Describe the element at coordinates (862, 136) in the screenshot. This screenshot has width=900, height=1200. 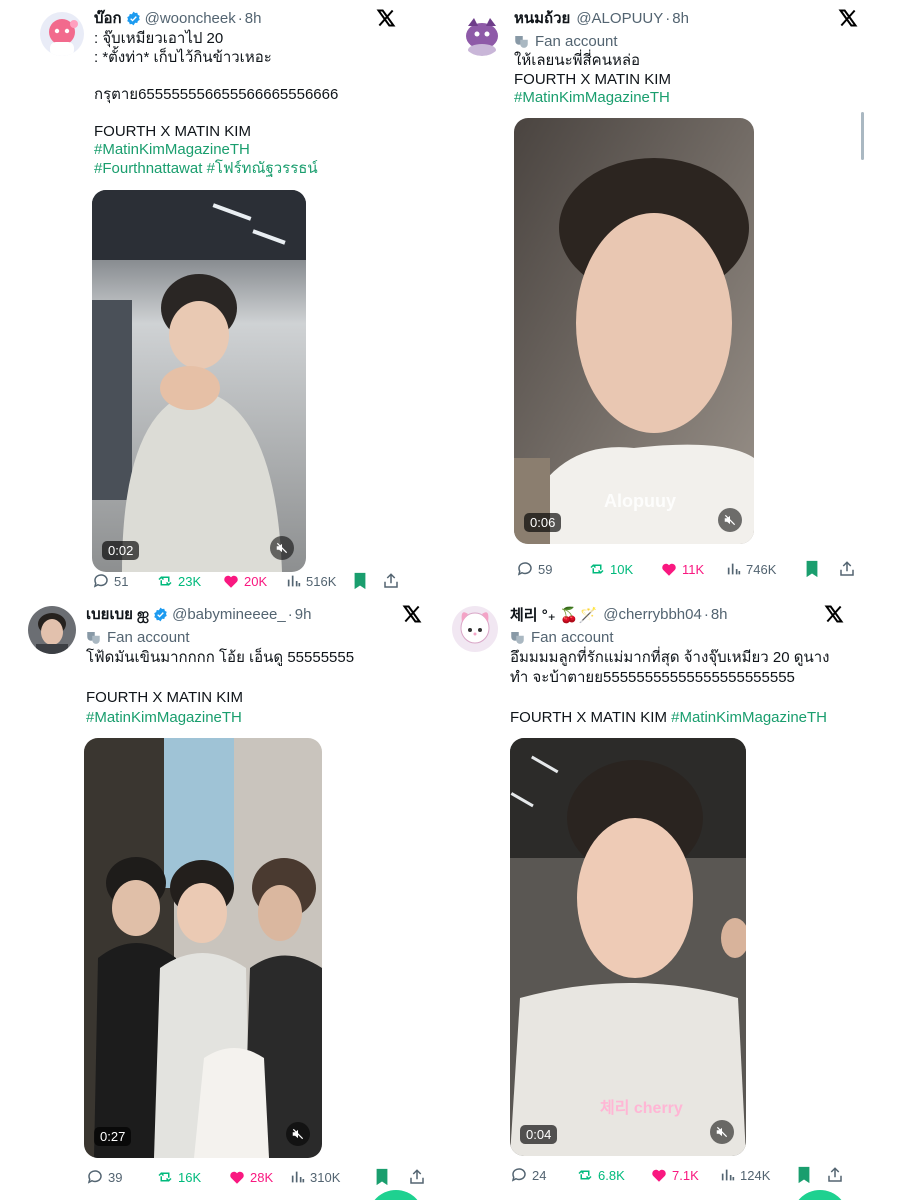
I see `scrollbar` at that location.